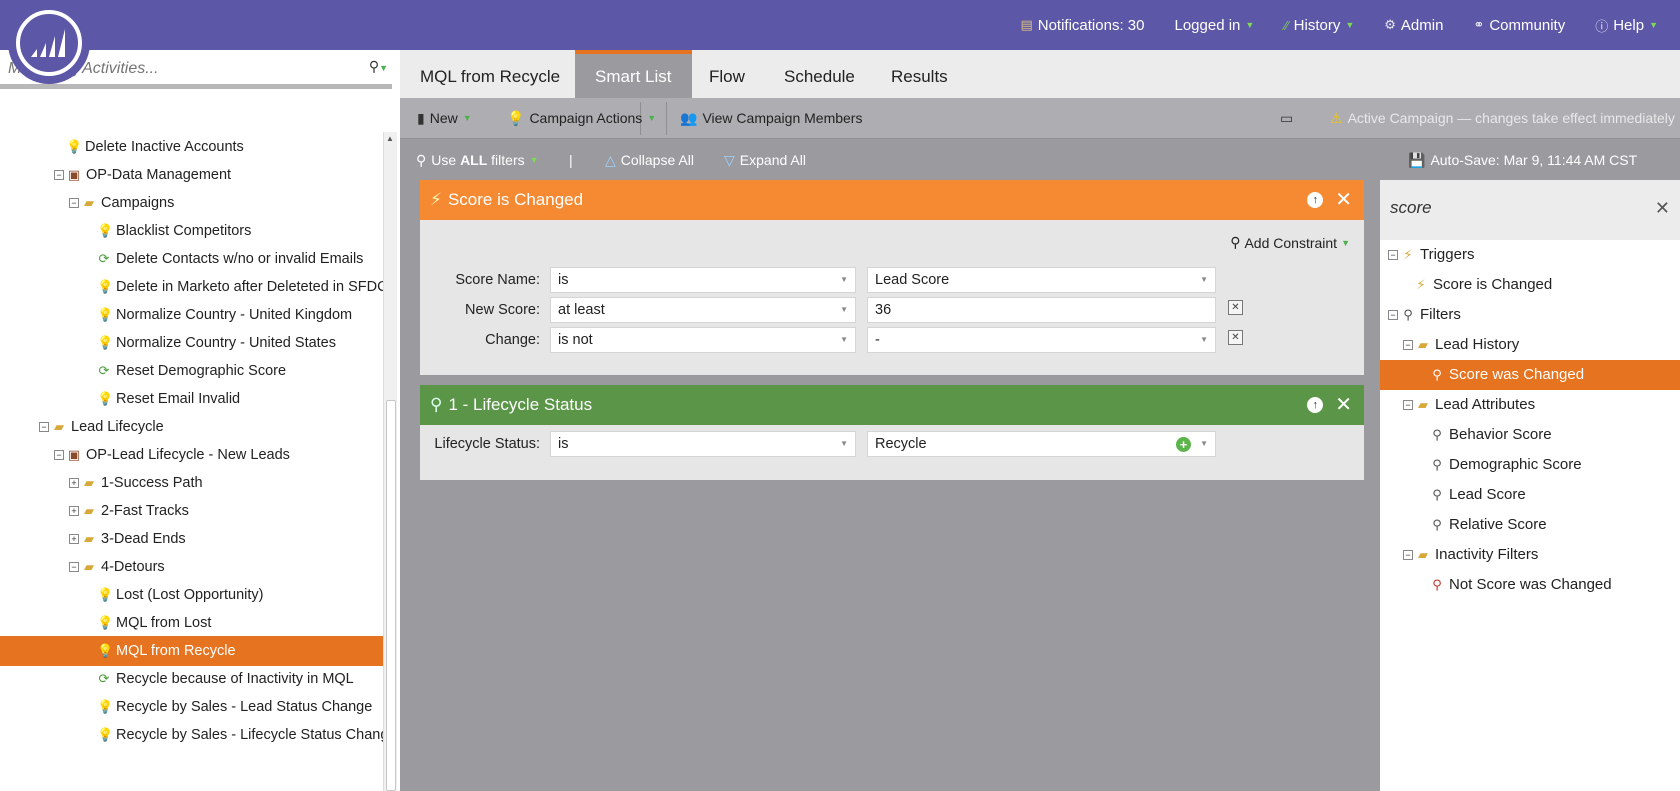 Image resolution: width=1680 pixels, height=791 pixels. Describe the element at coordinates (703, 310) in the screenshot. I see `new-score-operator-select: at least ▼` at that location.